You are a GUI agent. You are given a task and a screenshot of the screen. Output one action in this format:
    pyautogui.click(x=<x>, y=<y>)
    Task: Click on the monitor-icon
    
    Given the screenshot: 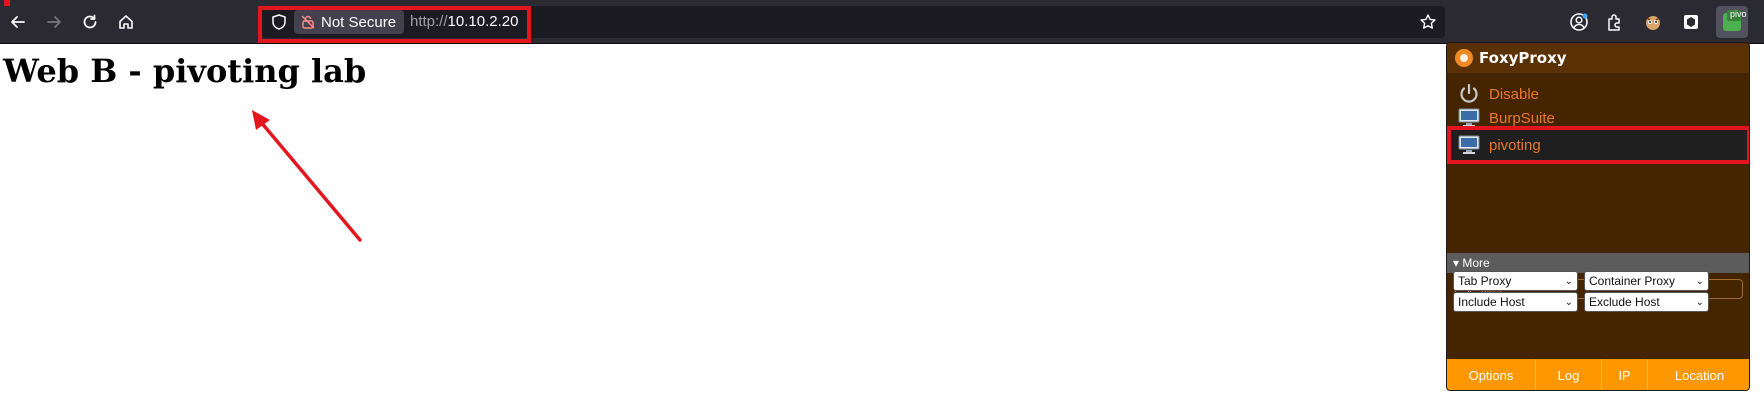 What is the action you would take?
    pyautogui.click(x=1469, y=144)
    